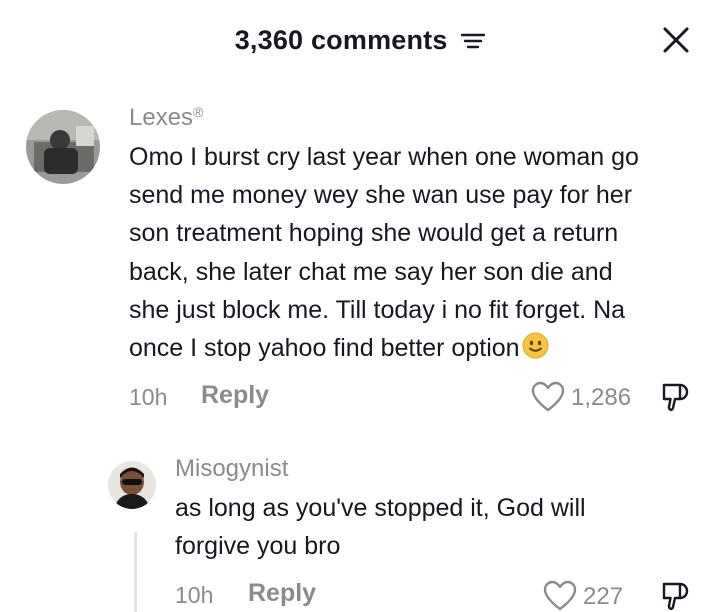  Describe the element at coordinates (676, 40) in the screenshot. I see `close-icon` at that location.